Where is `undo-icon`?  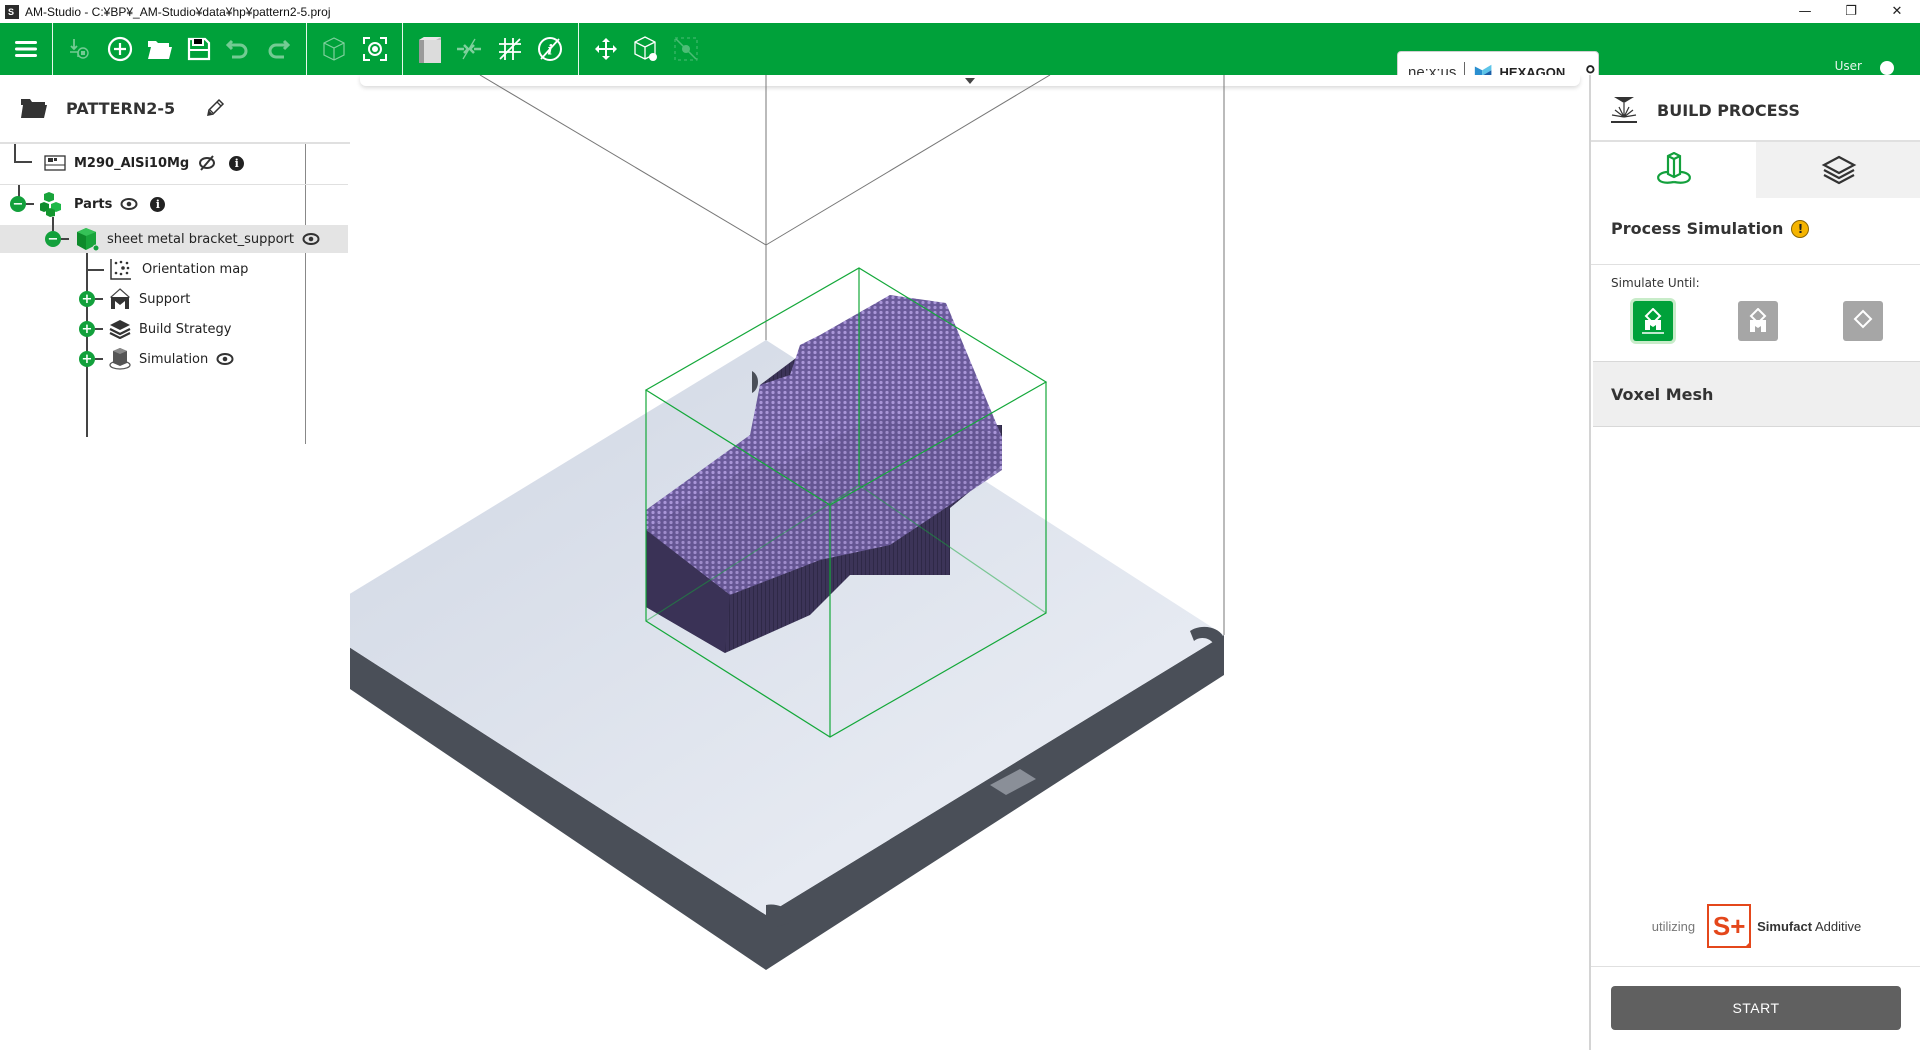 undo-icon is located at coordinates (237, 49).